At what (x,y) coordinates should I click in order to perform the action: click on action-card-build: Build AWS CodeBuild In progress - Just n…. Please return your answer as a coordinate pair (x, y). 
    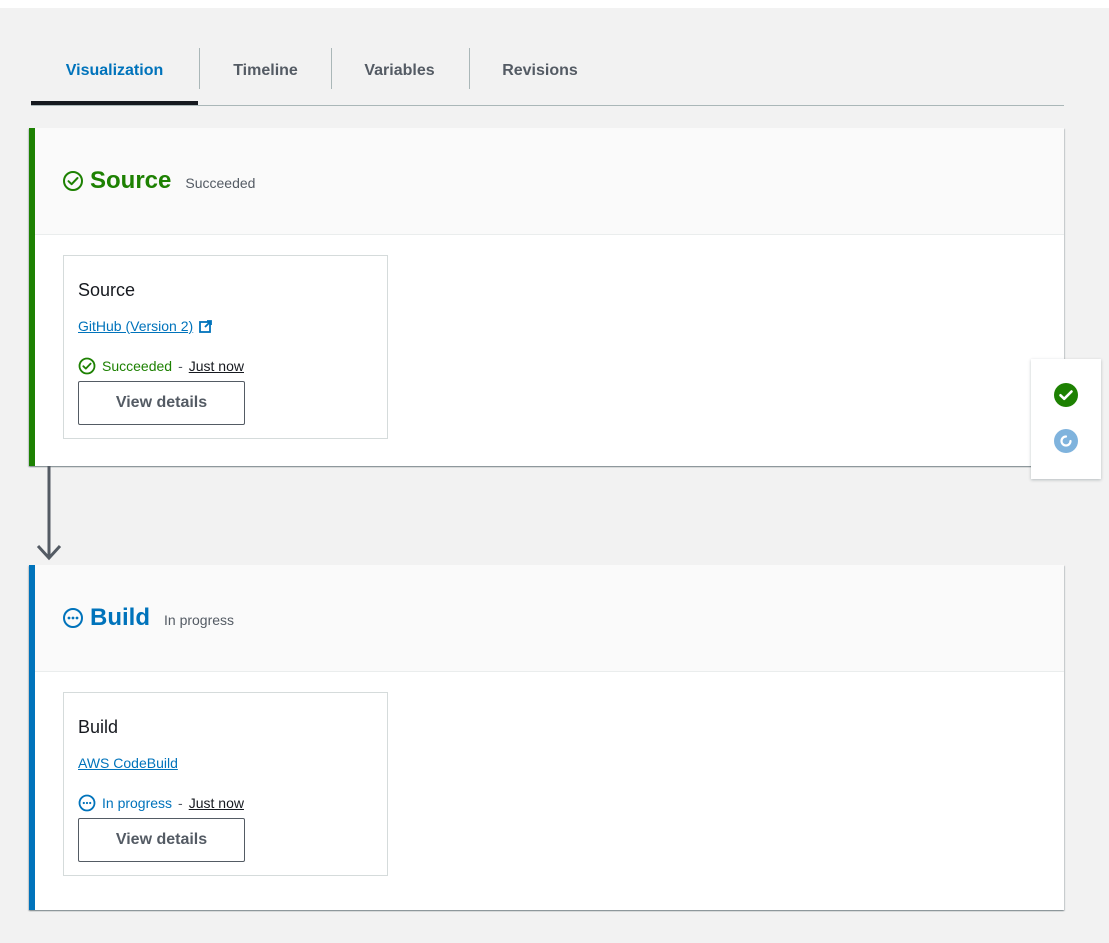
    Looking at the image, I should click on (225, 784).